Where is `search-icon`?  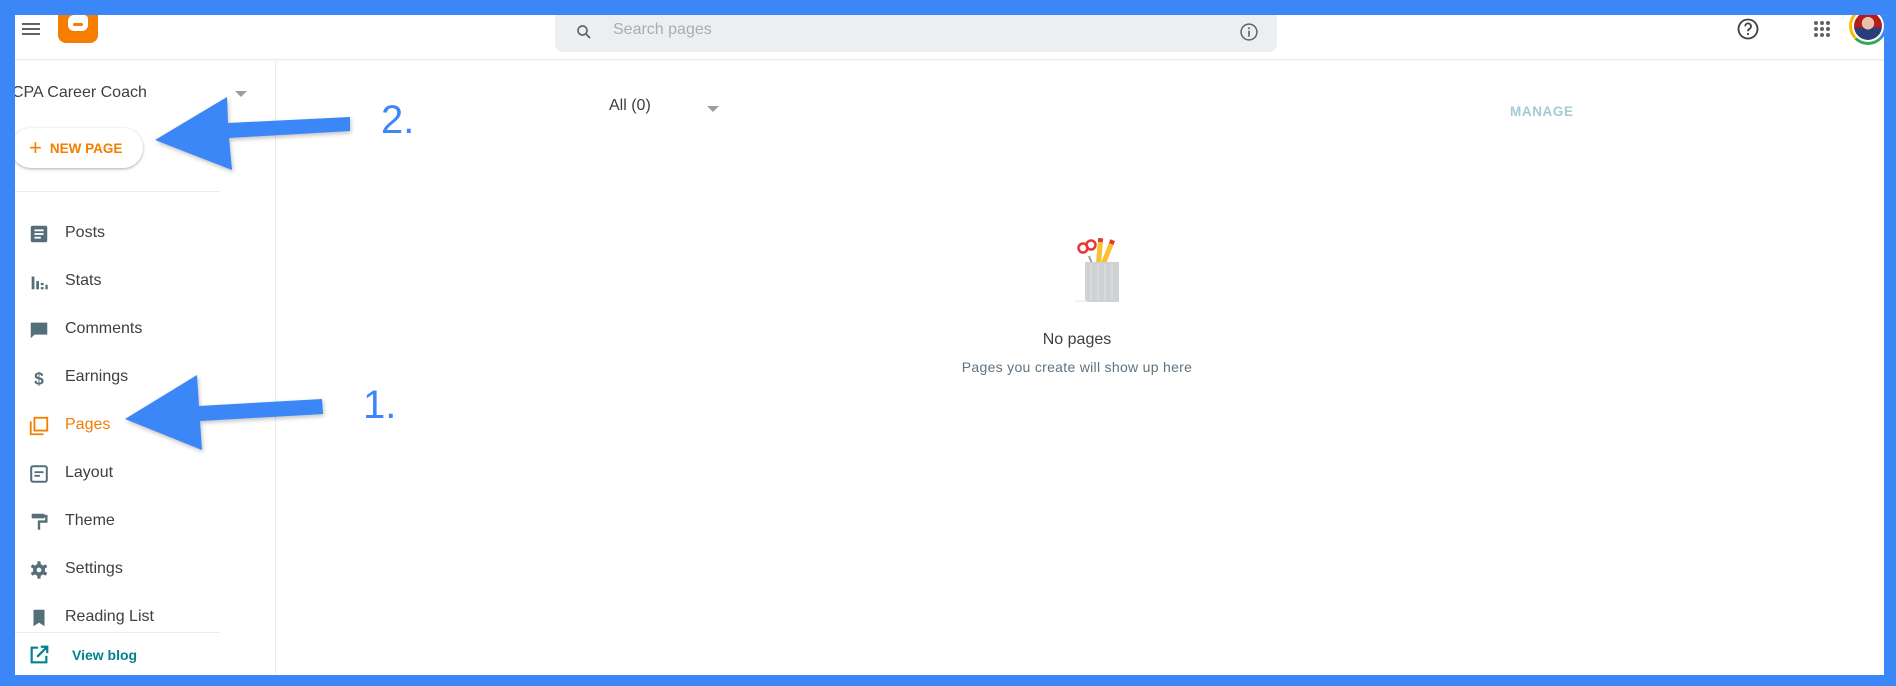 search-icon is located at coordinates (584, 32).